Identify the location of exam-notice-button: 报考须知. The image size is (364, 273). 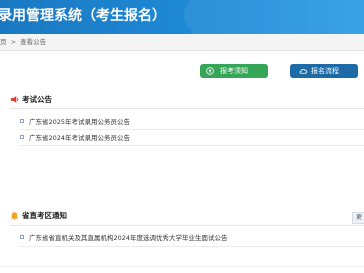
(234, 71).